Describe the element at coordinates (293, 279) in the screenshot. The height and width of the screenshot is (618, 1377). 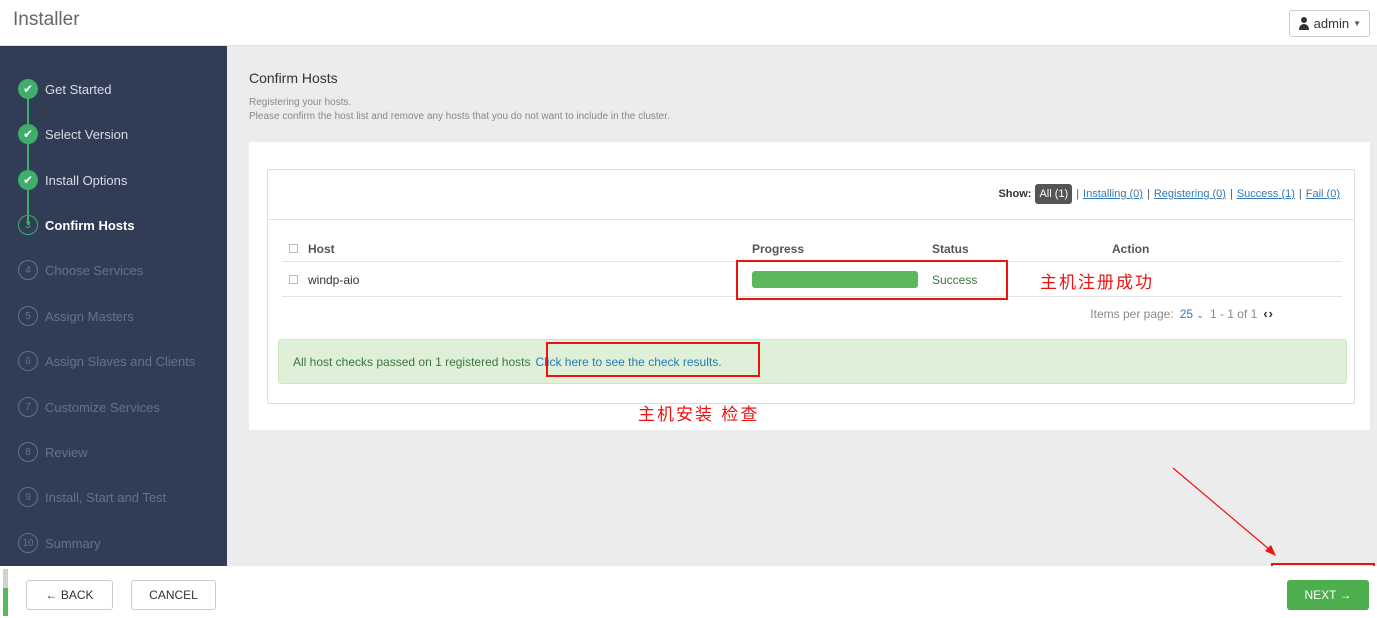
I see `row-checkbox` at that location.